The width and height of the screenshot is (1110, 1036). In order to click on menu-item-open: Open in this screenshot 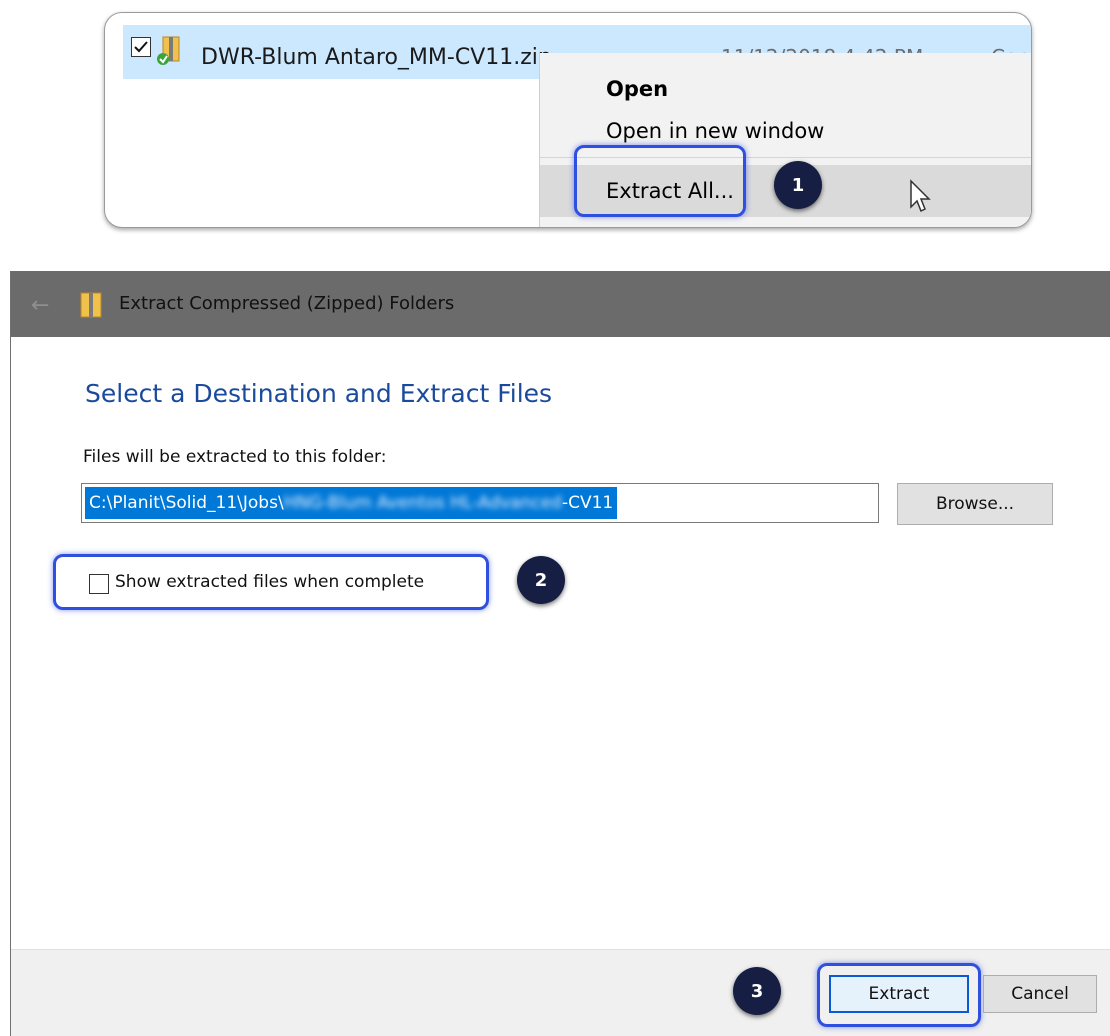, I will do `click(785, 89)`.